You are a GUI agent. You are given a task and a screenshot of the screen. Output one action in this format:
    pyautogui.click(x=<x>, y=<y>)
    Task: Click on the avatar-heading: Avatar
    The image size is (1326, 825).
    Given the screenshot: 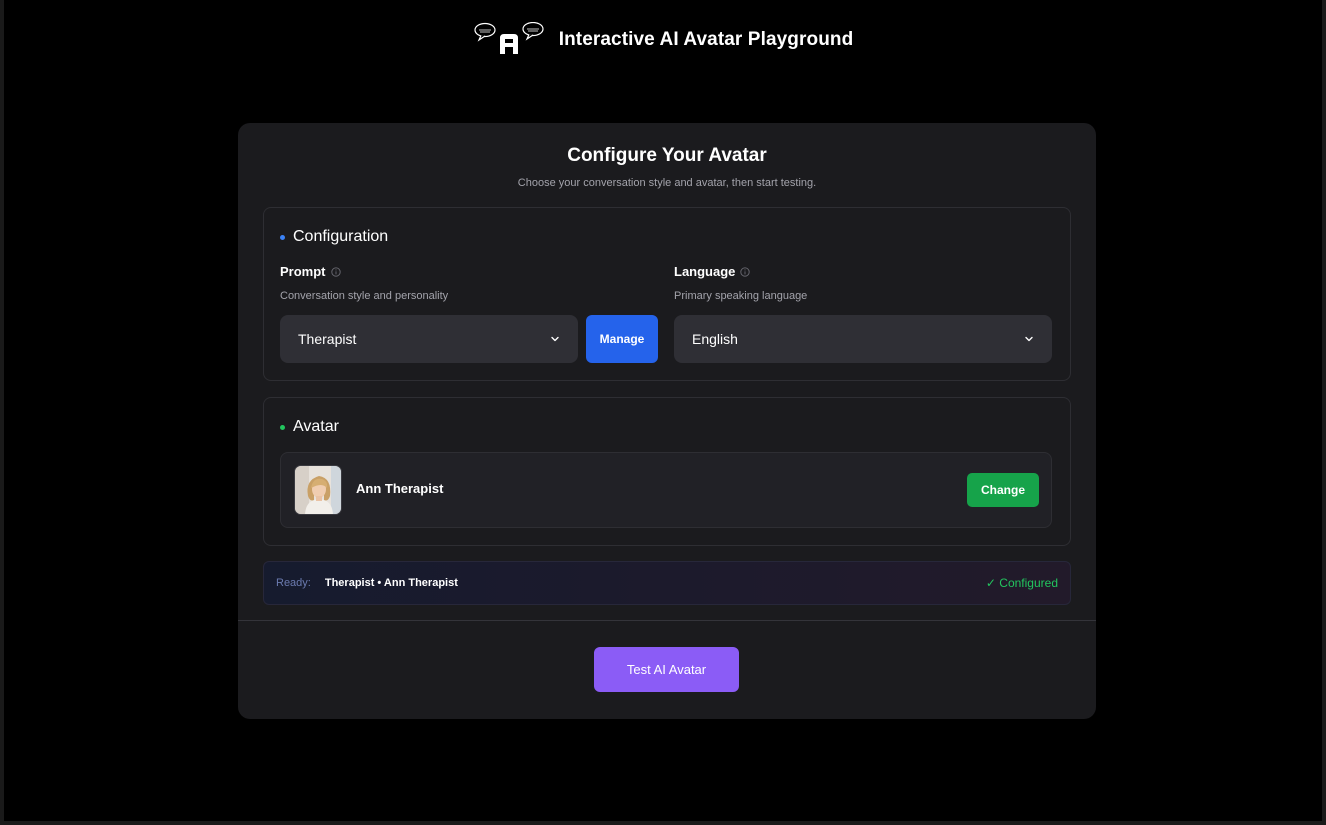 What is the action you would take?
    pyautogui.click(x=309, y=427)
    